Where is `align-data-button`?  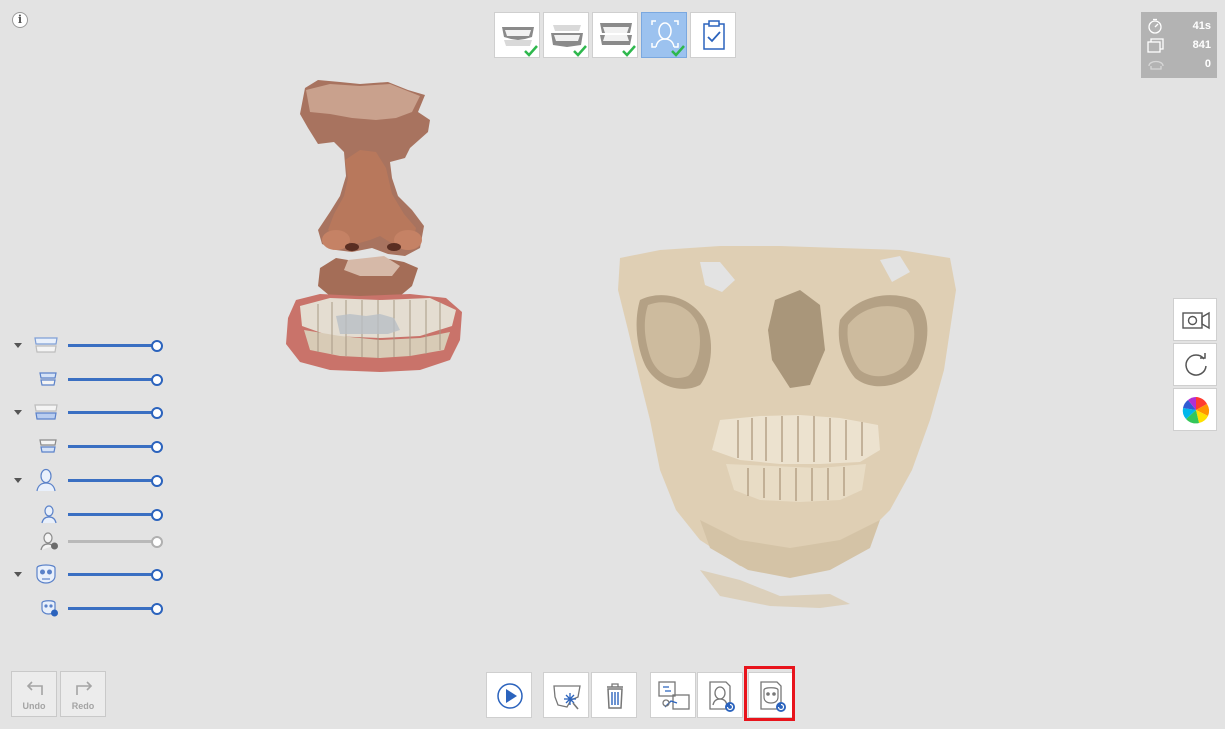 align-data-button is located at coordinates (673, 695).